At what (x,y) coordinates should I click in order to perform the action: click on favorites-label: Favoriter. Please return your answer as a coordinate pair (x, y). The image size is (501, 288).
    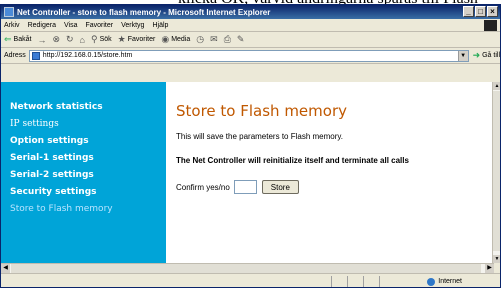
    Looking at the image, I should click on (141, 39).